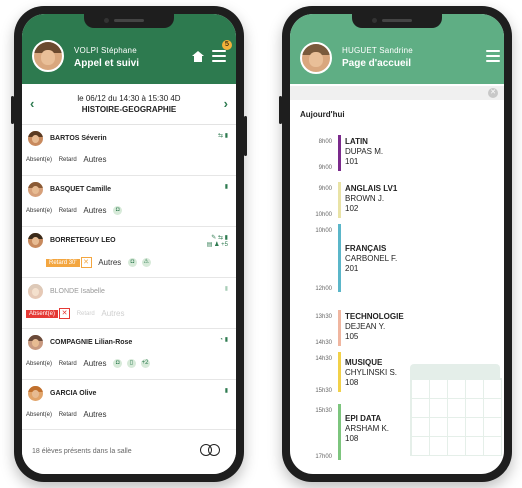  Describe the element at coordinates (63, 262) in the screenshot. I see `late-pill: Retard 30'` at that location.